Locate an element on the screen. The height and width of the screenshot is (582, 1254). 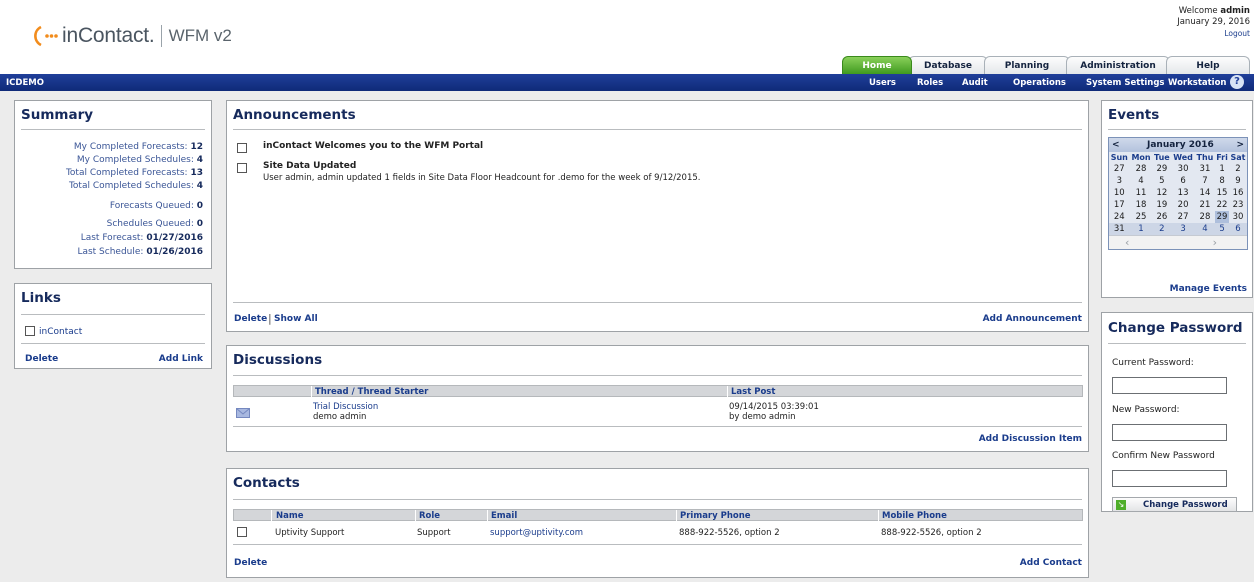
change-password-title: Change Password is located at coordinates (1175, 328).